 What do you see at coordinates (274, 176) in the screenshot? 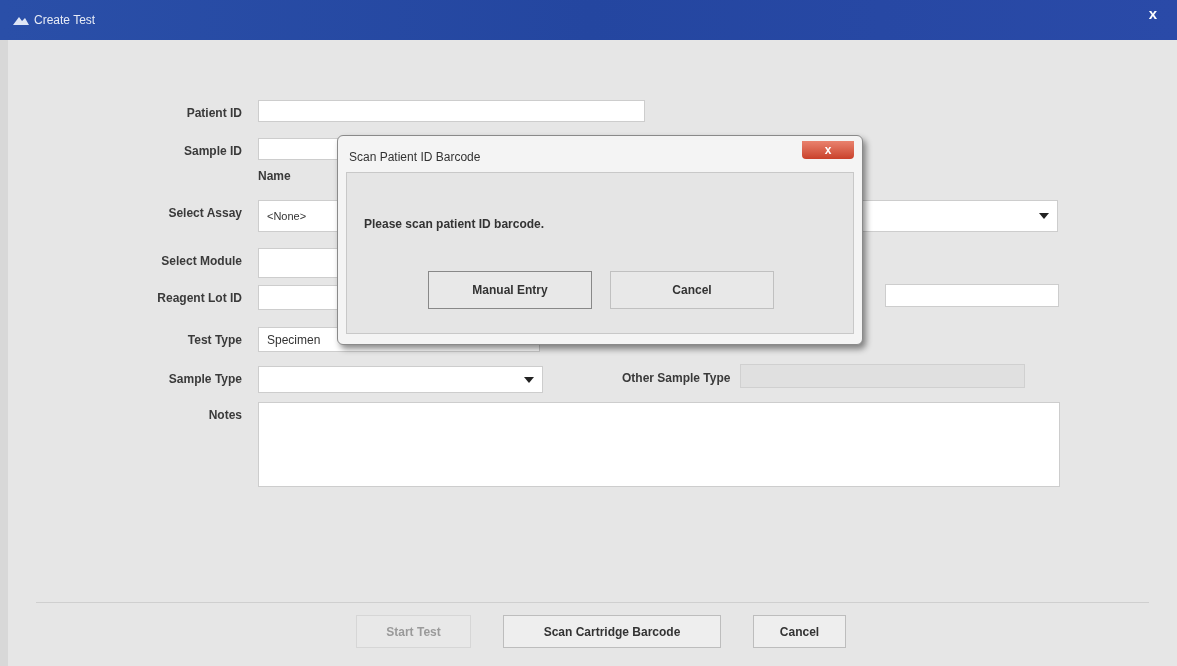
I see `column-header: Name` at bounding box center [274, 176].